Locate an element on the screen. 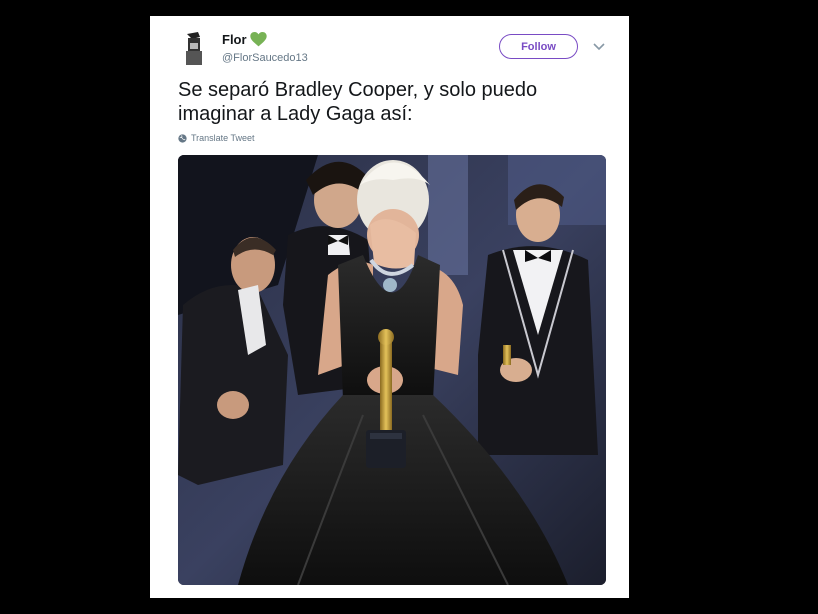 The image size is (818, 614). green-heart-icon is located at coordinates (258, 39).